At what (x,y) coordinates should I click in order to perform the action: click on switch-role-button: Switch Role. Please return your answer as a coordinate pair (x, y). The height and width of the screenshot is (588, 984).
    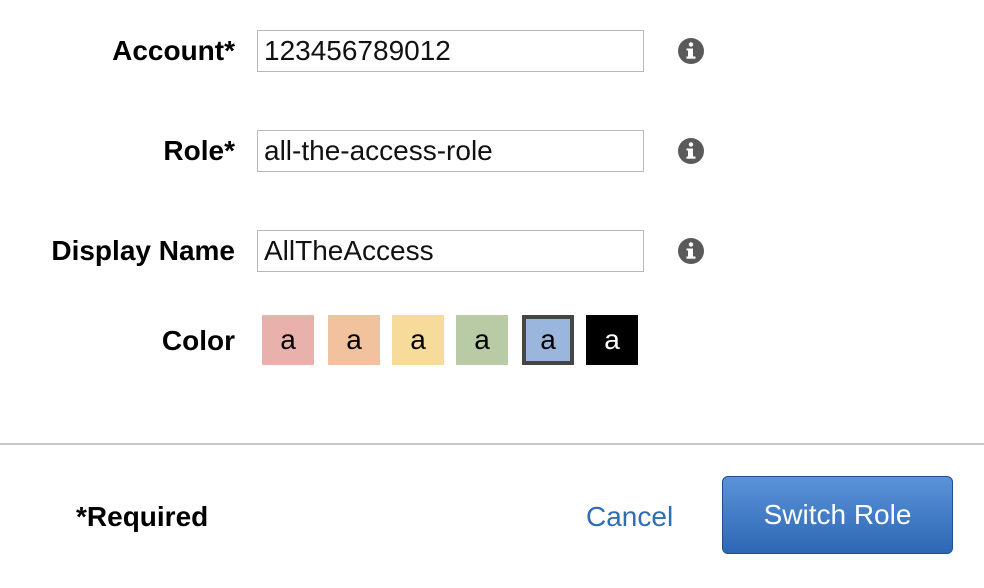
    Looking at the image, I should click on (837, 515).